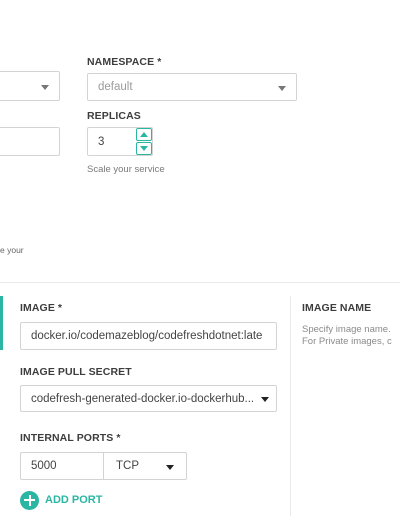 Image resolution: width=400 pixels, height=516 pixels. I want to click on help-title: IMAGE NAME, so click(337, 308).